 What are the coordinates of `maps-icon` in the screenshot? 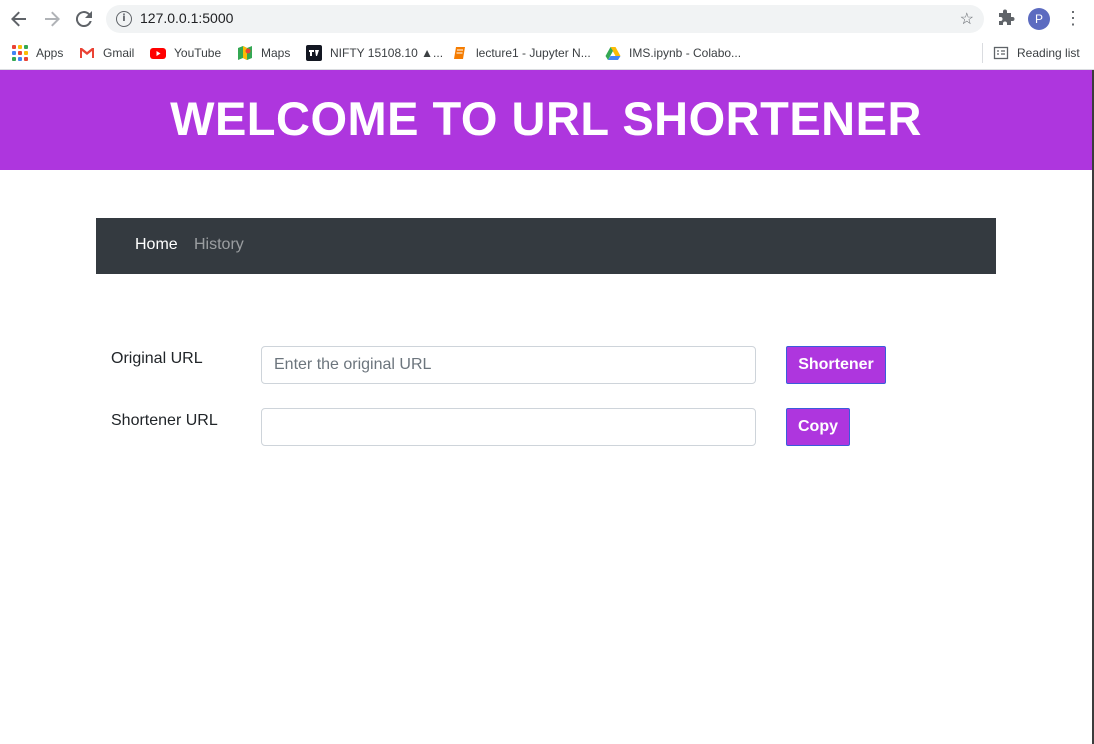 It's located at (245, 53).